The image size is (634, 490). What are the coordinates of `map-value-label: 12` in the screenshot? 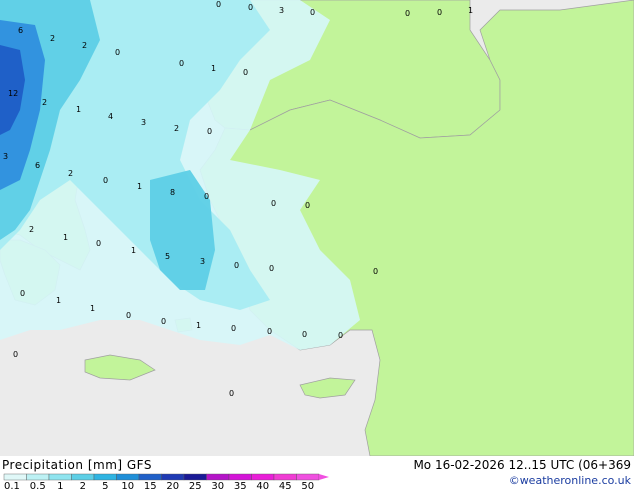 It's located at (13, 93).